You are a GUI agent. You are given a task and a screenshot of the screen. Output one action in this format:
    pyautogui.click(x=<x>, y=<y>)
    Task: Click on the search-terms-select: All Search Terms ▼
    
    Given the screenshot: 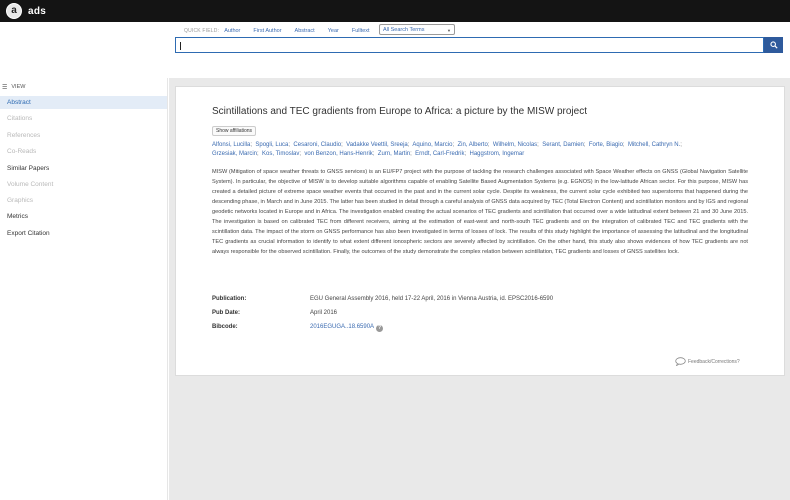 What is the action you would take?
    pyautogui.click(x=417, y=29)
    